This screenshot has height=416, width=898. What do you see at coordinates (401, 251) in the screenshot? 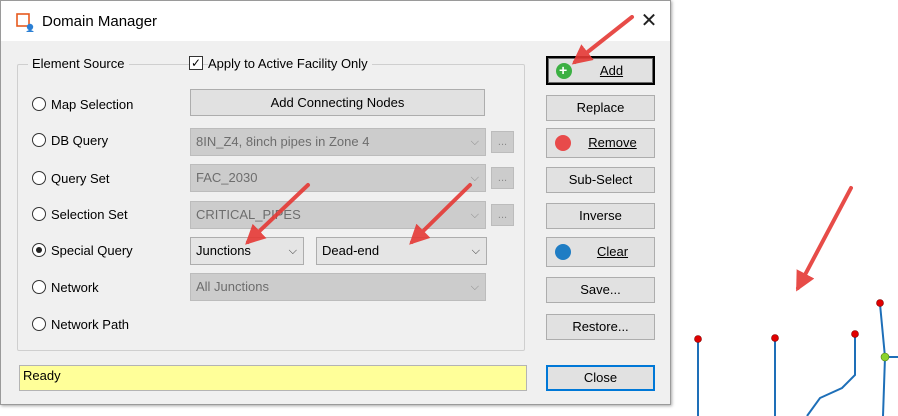
I see `special-query-filter-dropdown: Dead-end ⌵` at bounding box center [401, 251].